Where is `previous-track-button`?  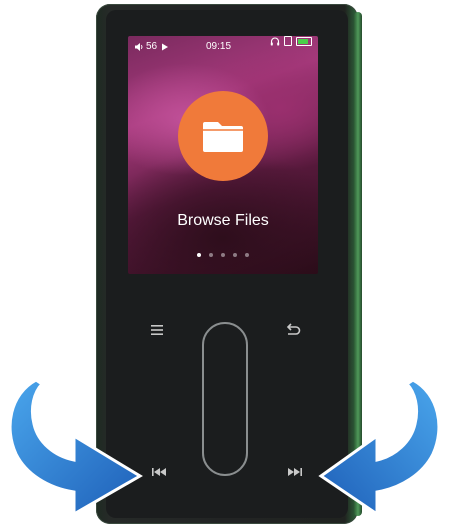
previous-track-button is located at coordinates (159, 472).